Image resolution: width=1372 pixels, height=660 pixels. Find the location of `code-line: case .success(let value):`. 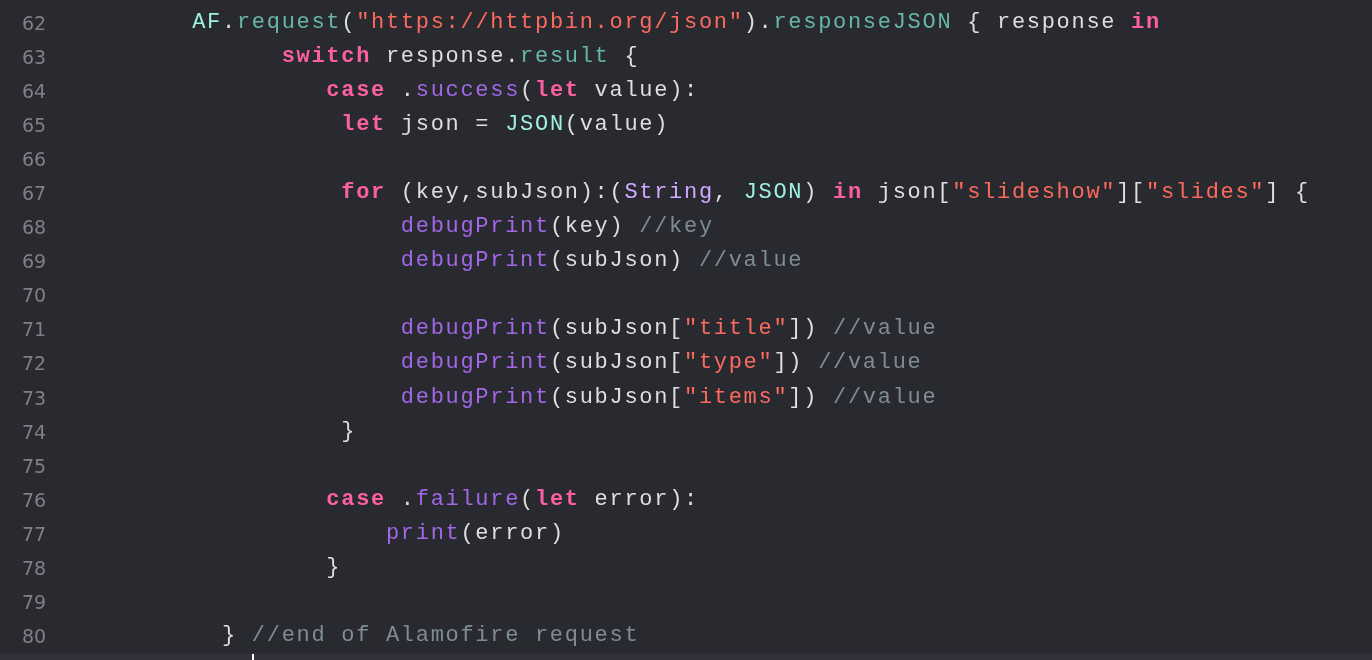

code-line: case .success(let value): is located at coordinates (512, 91).